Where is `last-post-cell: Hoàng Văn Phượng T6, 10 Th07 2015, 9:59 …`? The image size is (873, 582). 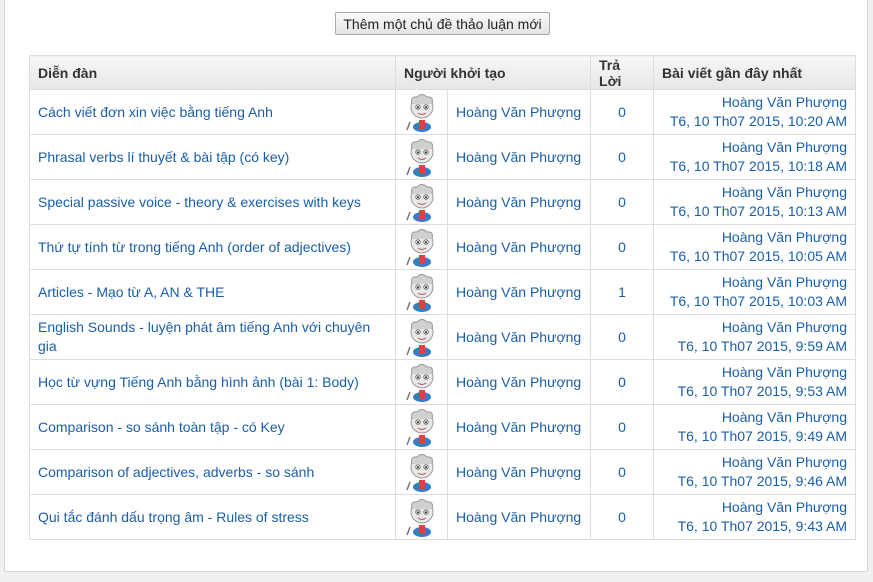
last-post-cell: Hoàng Văn Phượng T6, 10 Th07 2015, 9:59 … is located at coordinates (755, 337).